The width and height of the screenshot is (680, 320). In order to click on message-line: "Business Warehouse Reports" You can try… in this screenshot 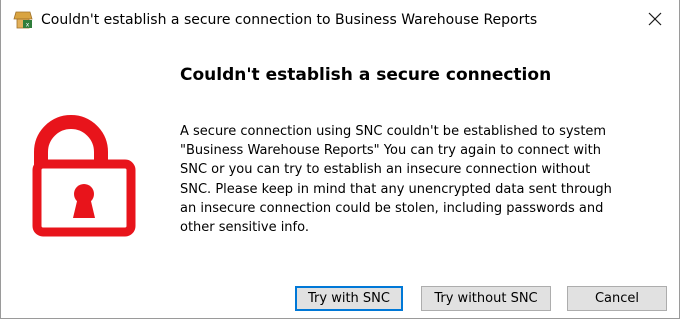, I will do `click(390, 151)`.